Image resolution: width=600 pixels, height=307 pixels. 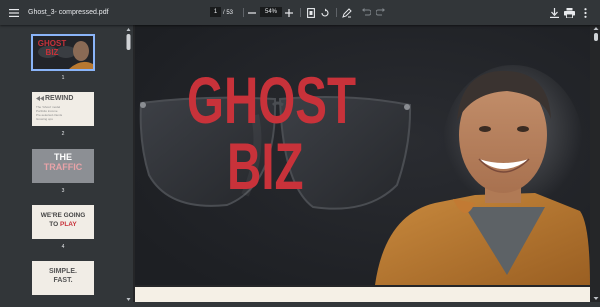 What do you see at coordinates (596, 163) in the screenshot?
I see `main-scrollbar` at bounding box center [596, 163].